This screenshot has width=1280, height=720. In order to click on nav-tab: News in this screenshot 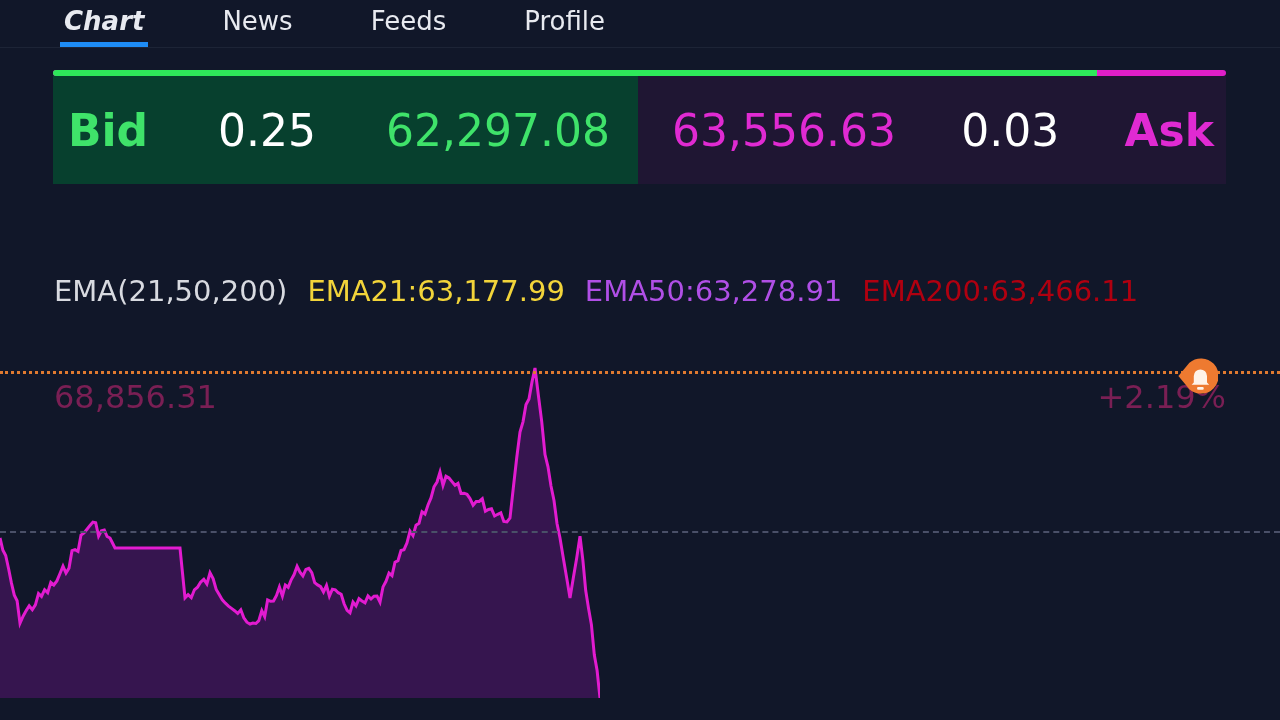, I will do `click(257, 26)`.